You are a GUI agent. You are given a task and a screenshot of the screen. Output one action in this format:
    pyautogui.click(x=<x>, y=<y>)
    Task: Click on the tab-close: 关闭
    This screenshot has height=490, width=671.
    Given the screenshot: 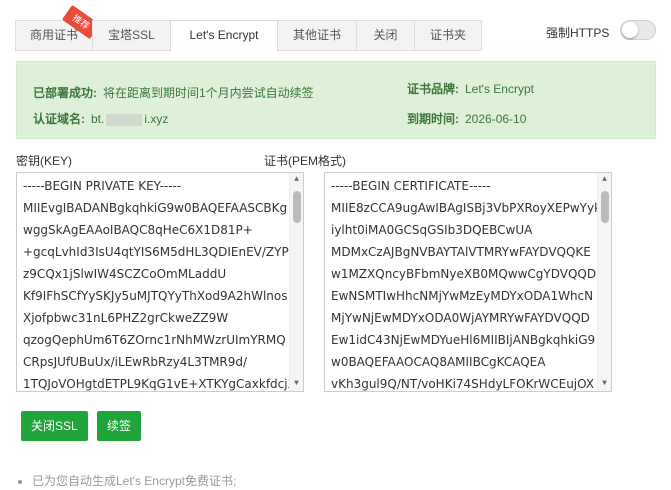 What is the action you would take?
    pyautogui.click(x=385, y=35)
    